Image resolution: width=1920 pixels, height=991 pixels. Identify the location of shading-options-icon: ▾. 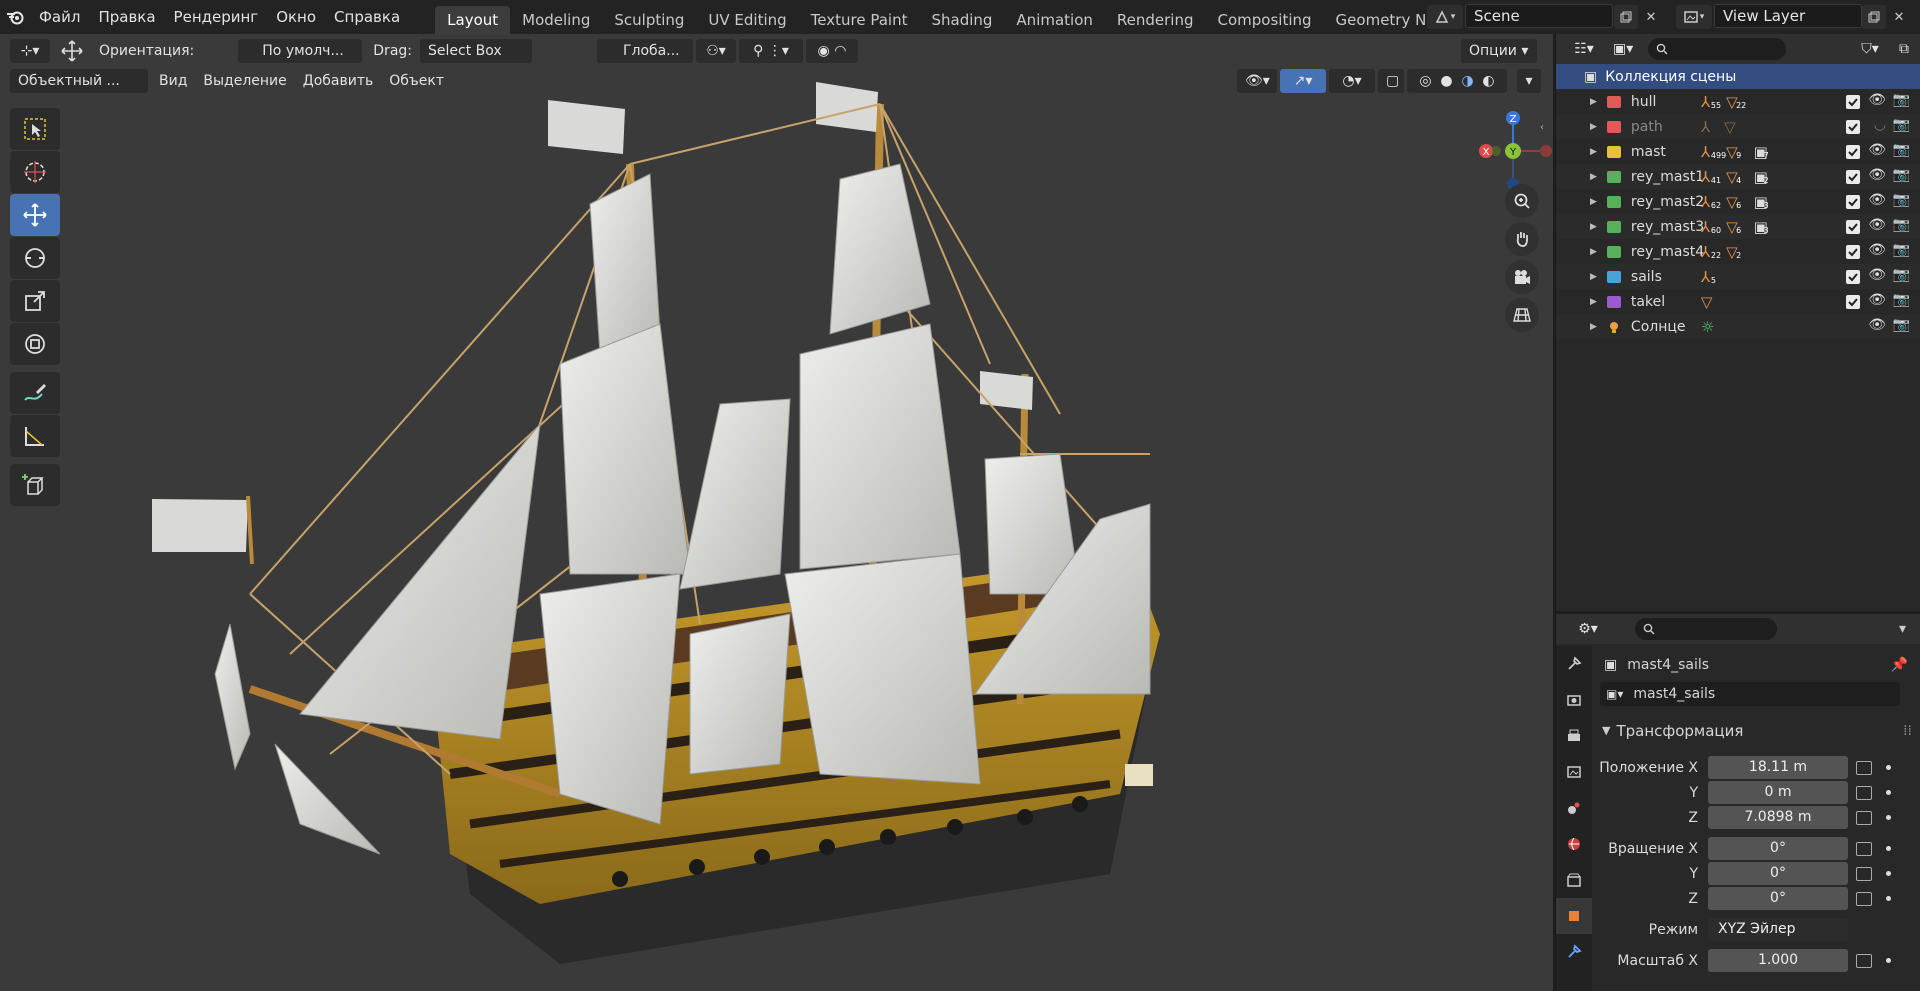
(1529, 81).